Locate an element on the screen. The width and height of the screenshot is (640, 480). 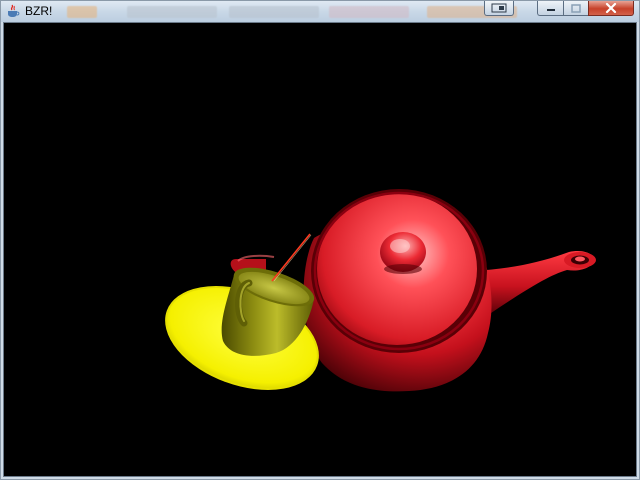
window-snap-icon is located at coordinates (499, 8).